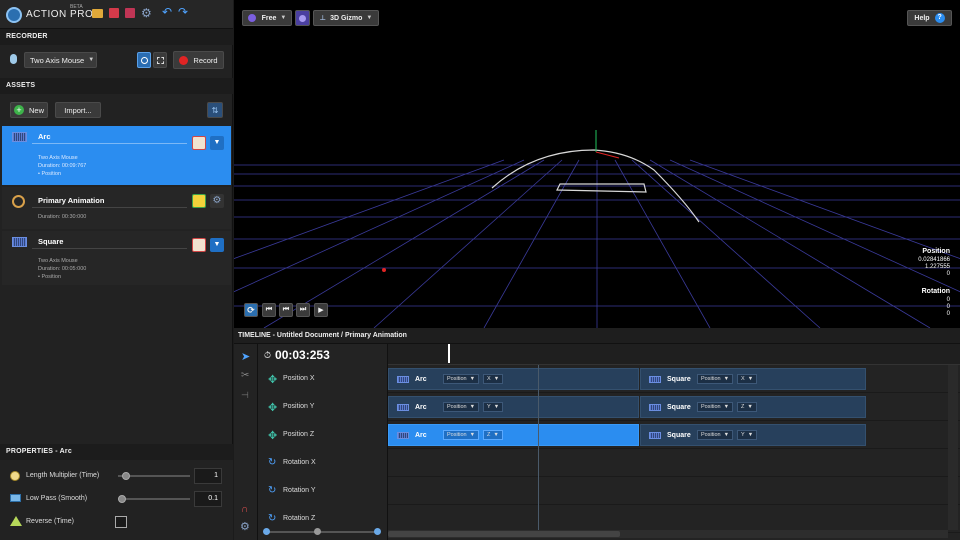 The width and height of the screenshot is (960, 540). What do you see at coordinates (160, 60) in the screenshot?
I see `fullscreen-button` at bounding box center [160, 60].